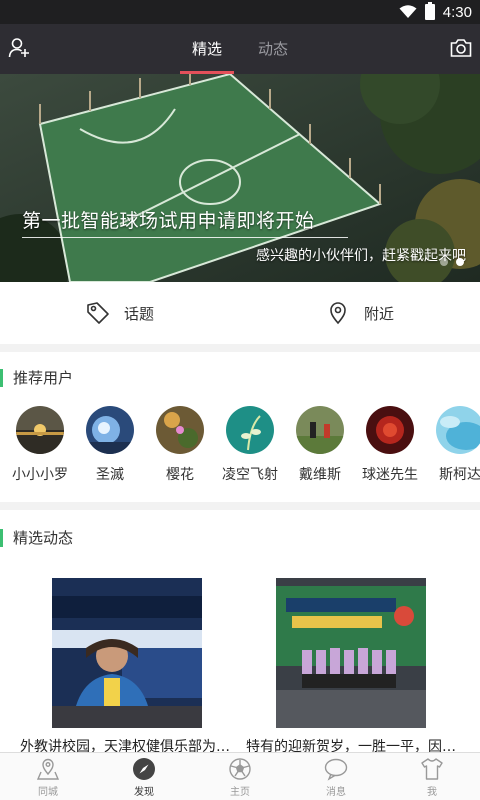  Describe the element at coordinates (273, 49) in the screenshot. I see `tab-moments: 动态` at that location.